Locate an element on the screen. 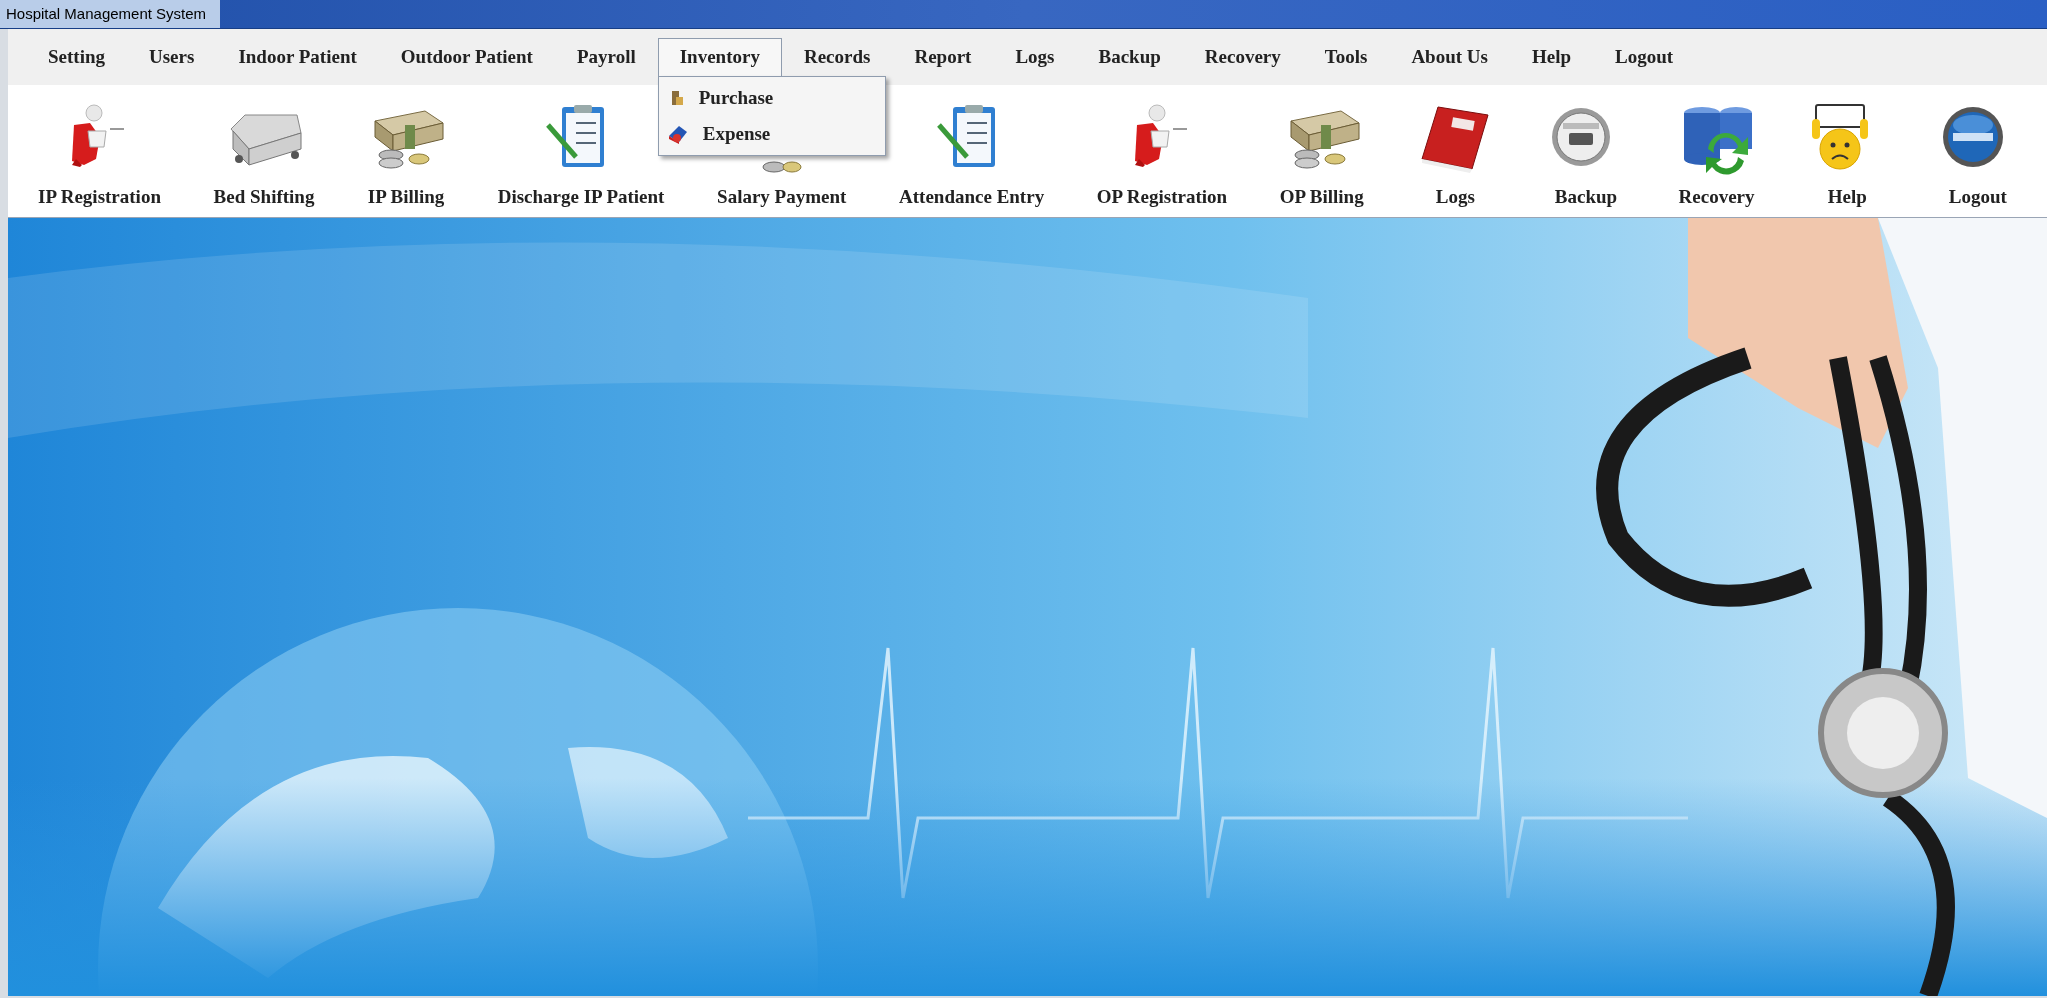 This screenshot has width=2047, height=998. toolbar-button: OP Billing is located at coordinates (1321, 196).